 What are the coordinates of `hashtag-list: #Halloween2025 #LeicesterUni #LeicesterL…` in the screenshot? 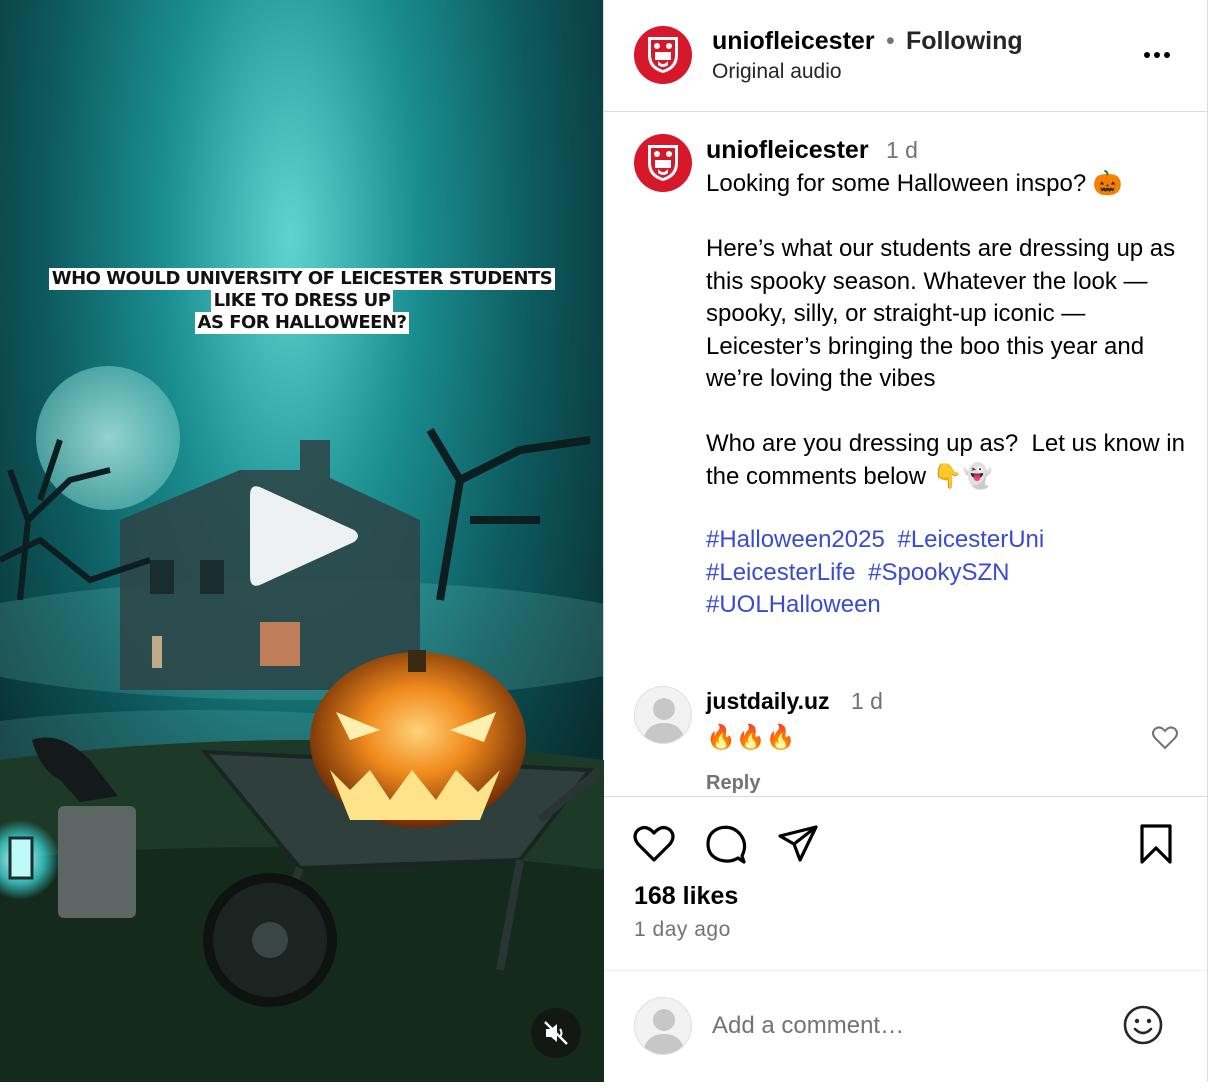 It's located at (946, 573).